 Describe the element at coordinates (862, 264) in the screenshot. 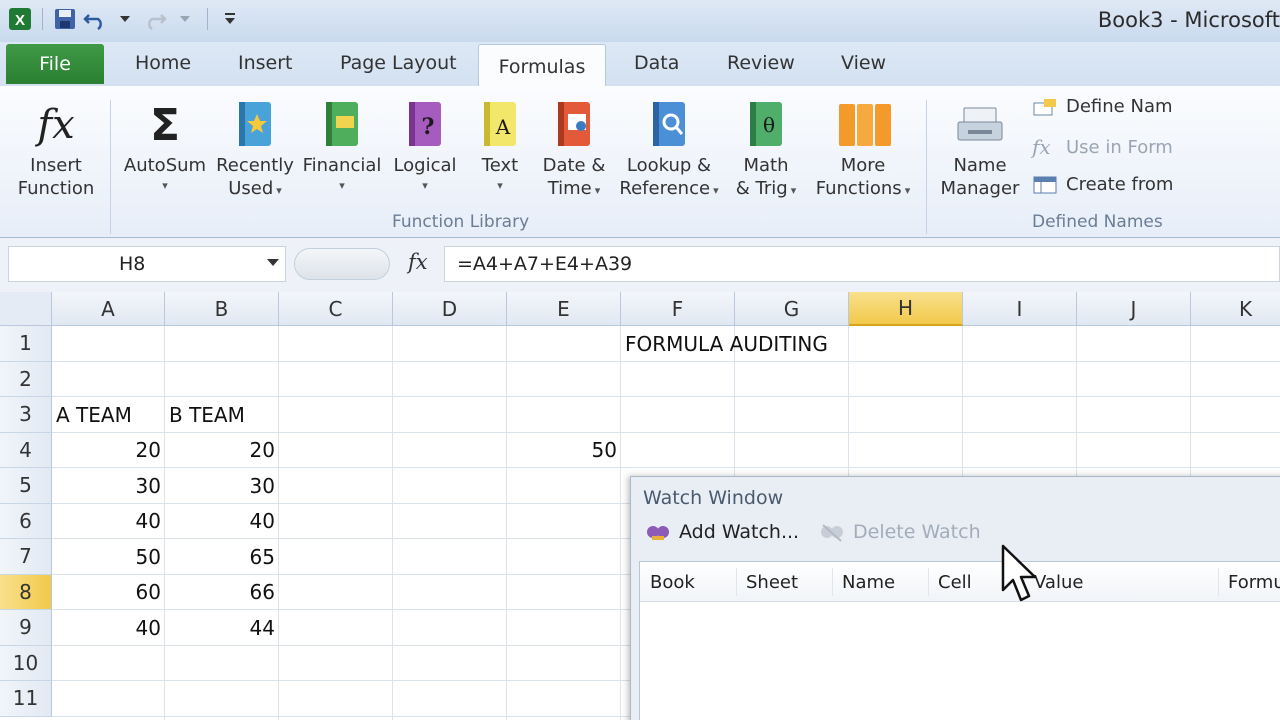

I see `formula-input: =A4+A7+E4+A39` at that location.